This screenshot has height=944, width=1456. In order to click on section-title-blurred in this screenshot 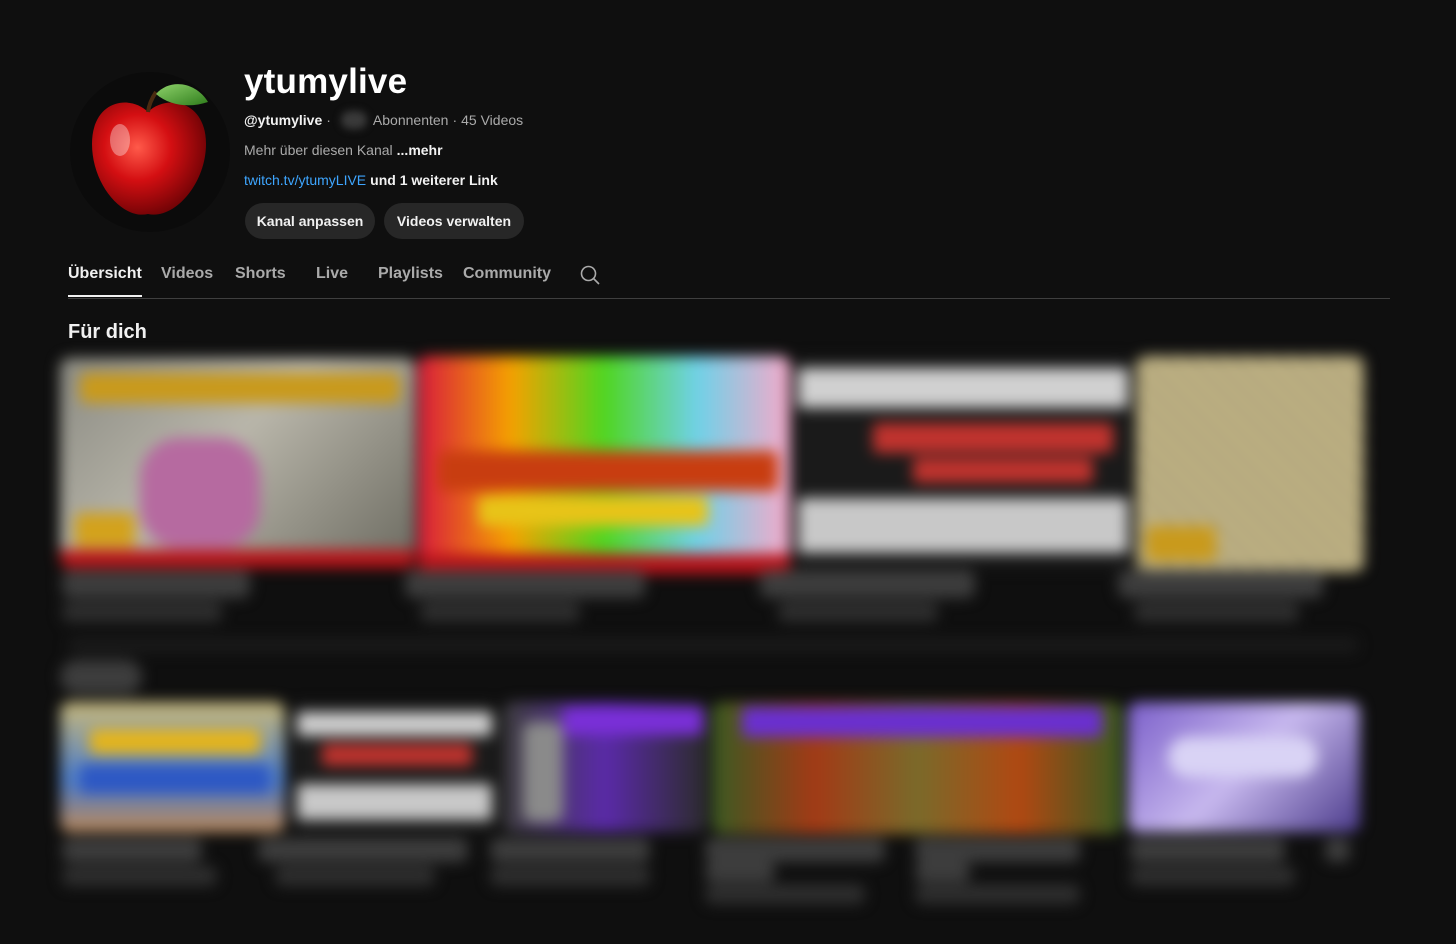, I will do `click(101, 677)`.